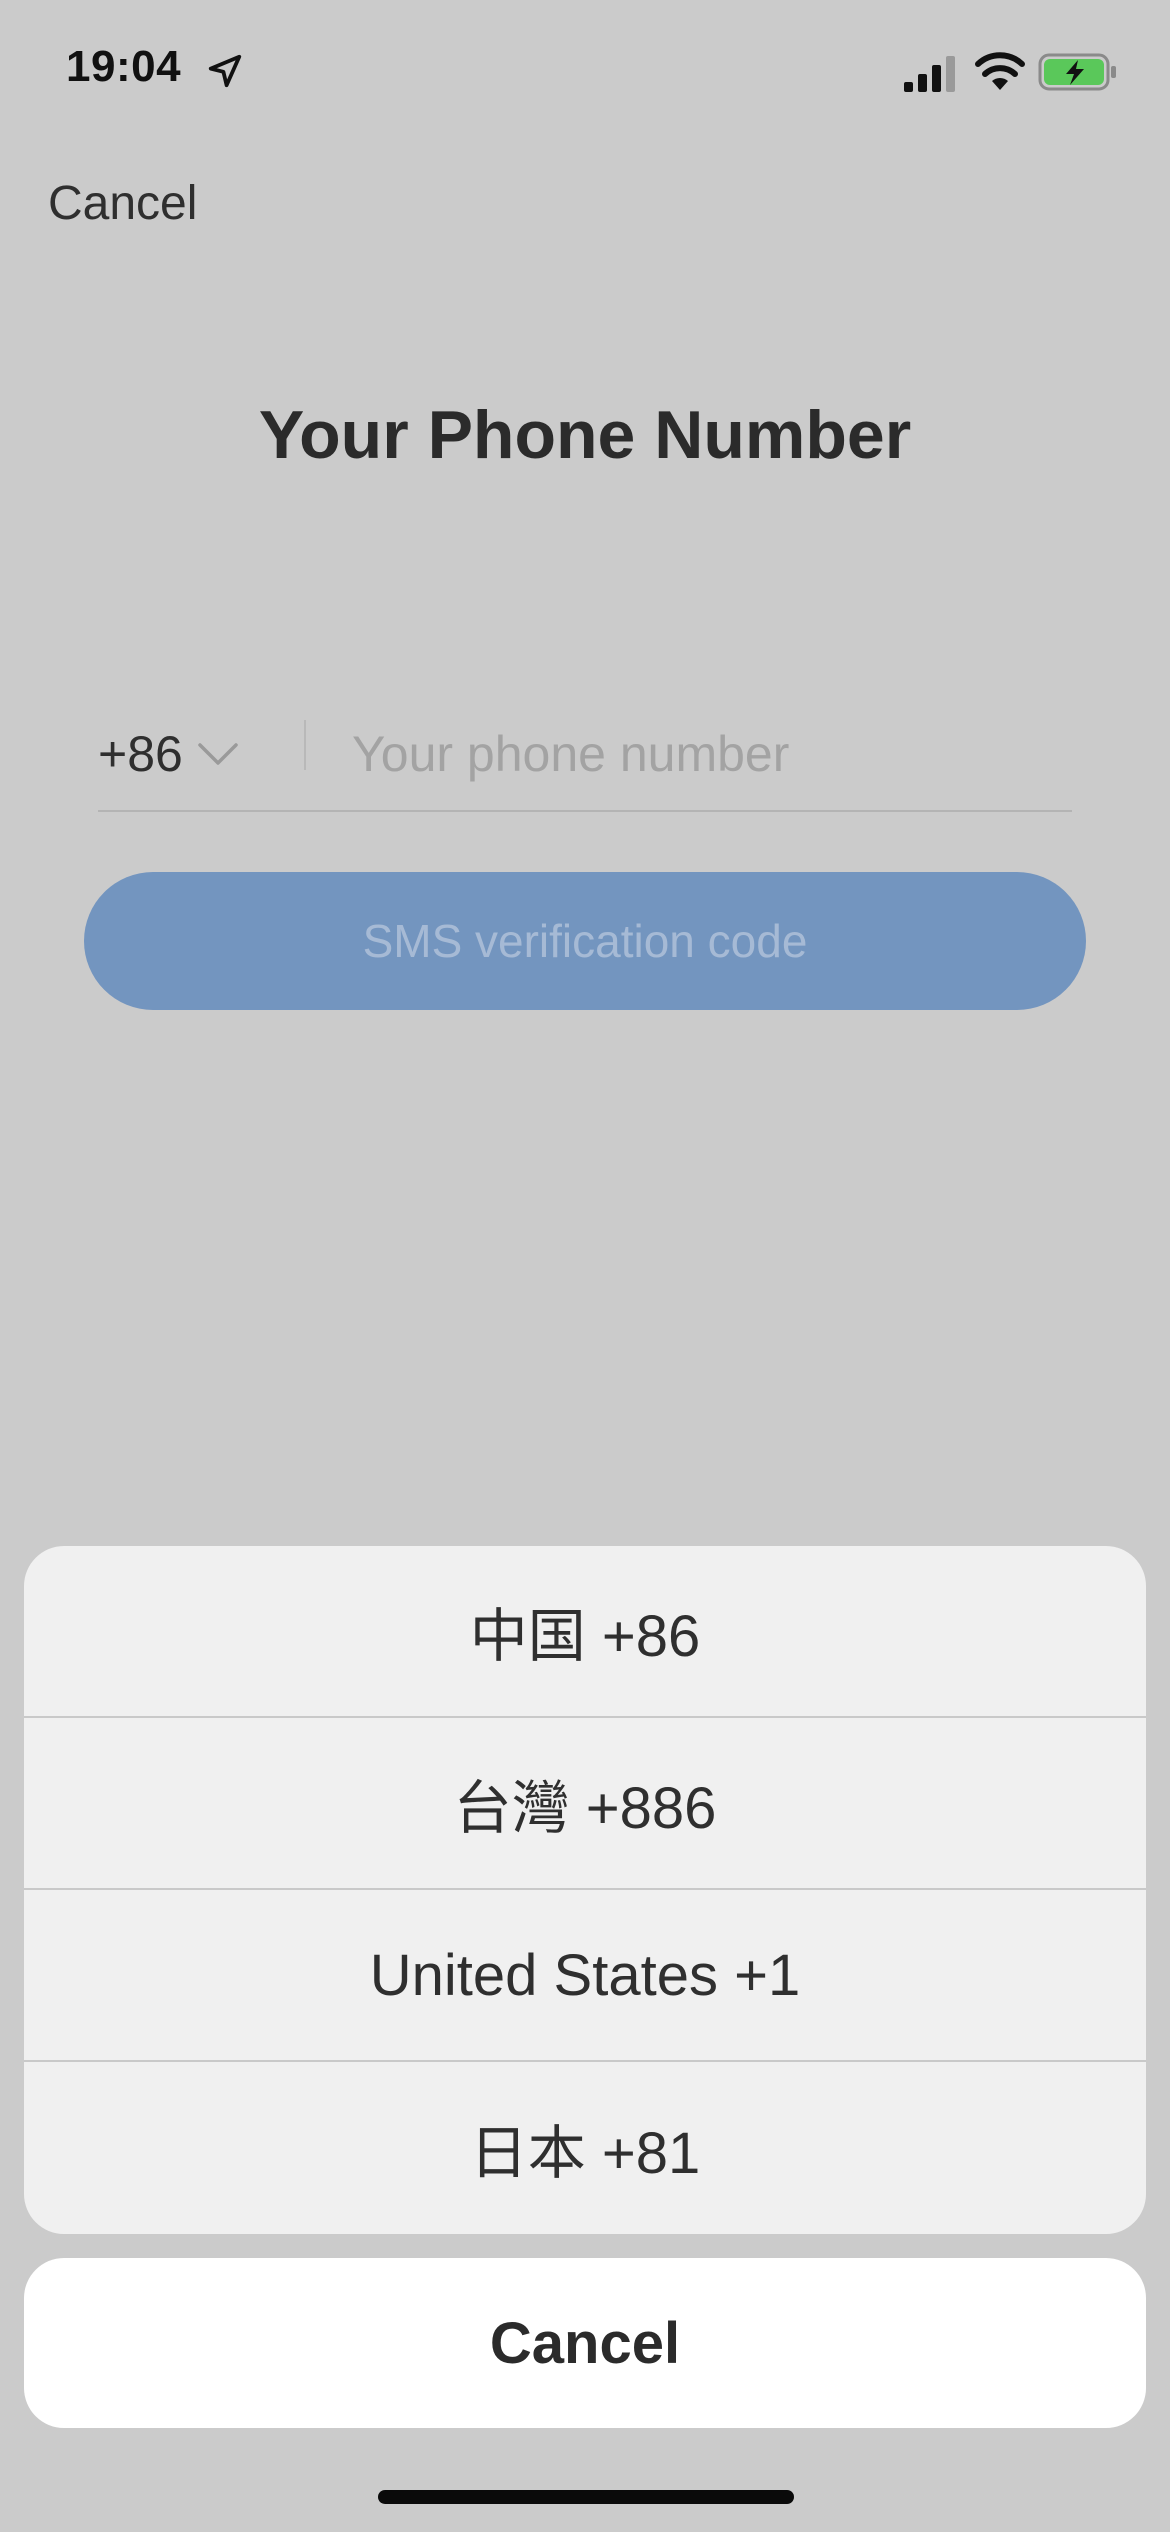 Image resolution: width=1170 pixels, height=2532 pixels. I want to click on page-title: Your Phone Number, so click(585, 435).